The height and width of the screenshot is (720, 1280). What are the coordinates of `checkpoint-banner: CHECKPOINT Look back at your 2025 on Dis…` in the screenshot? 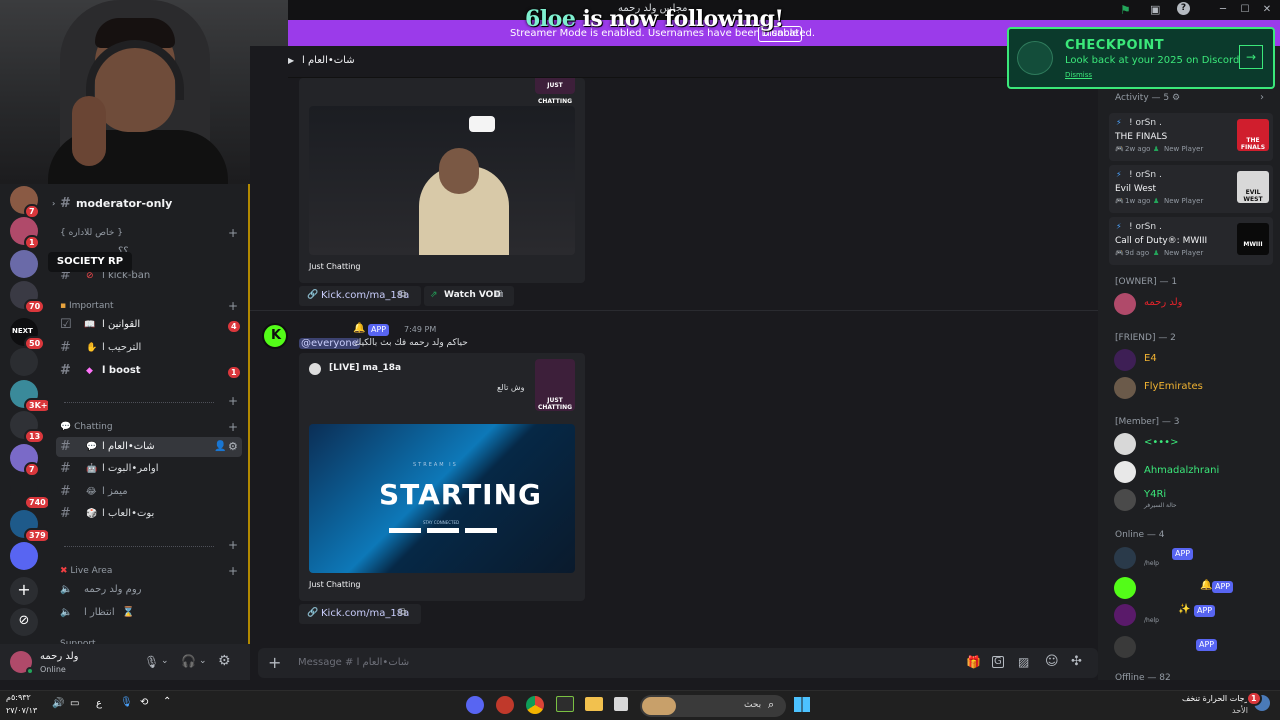 It's located at (1141, 58).